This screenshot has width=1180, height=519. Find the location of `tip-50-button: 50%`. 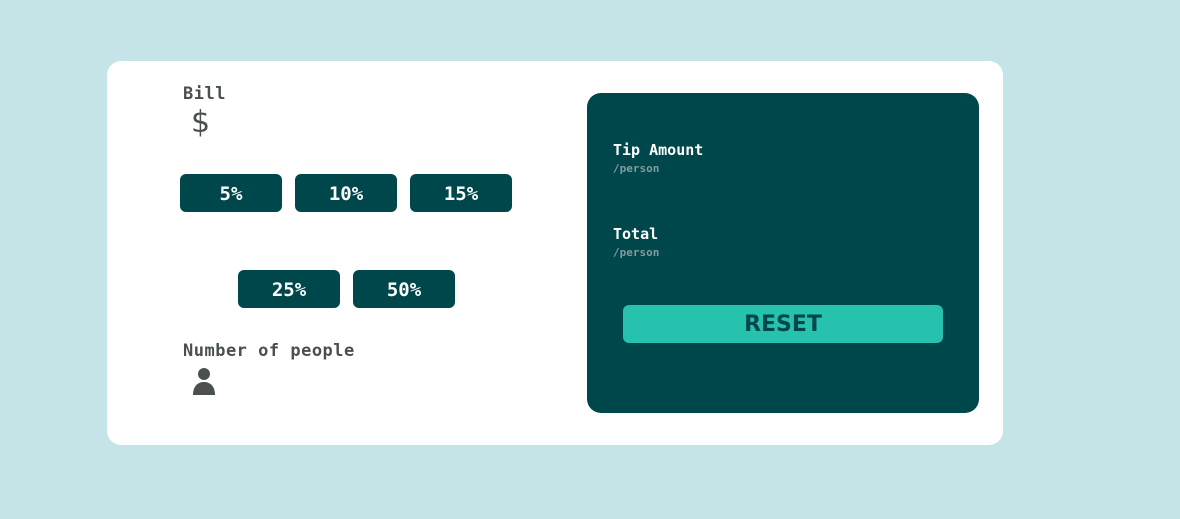

tip-50-button: 50% is located at coordinates (404, 289).